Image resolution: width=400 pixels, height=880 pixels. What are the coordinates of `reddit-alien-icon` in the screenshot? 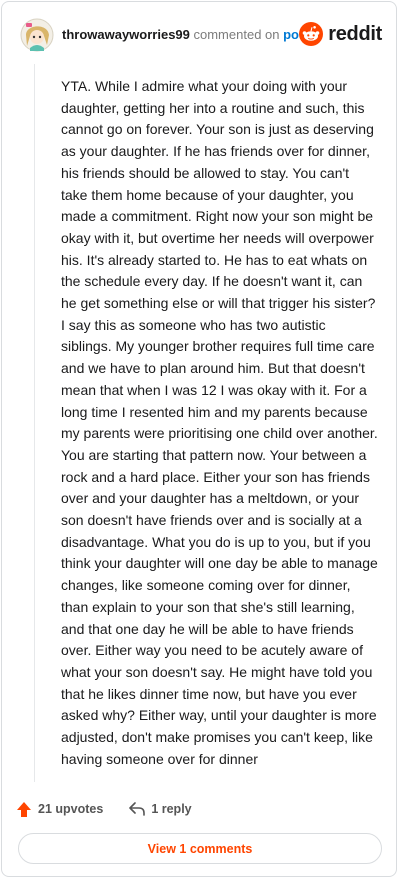 It's located at (311, 34).